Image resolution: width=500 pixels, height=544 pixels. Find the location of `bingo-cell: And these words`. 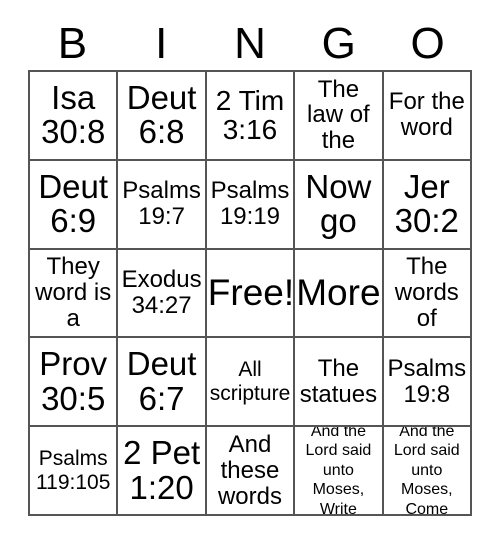

bingo-cell: And these words is located at coordinates (251, 471).